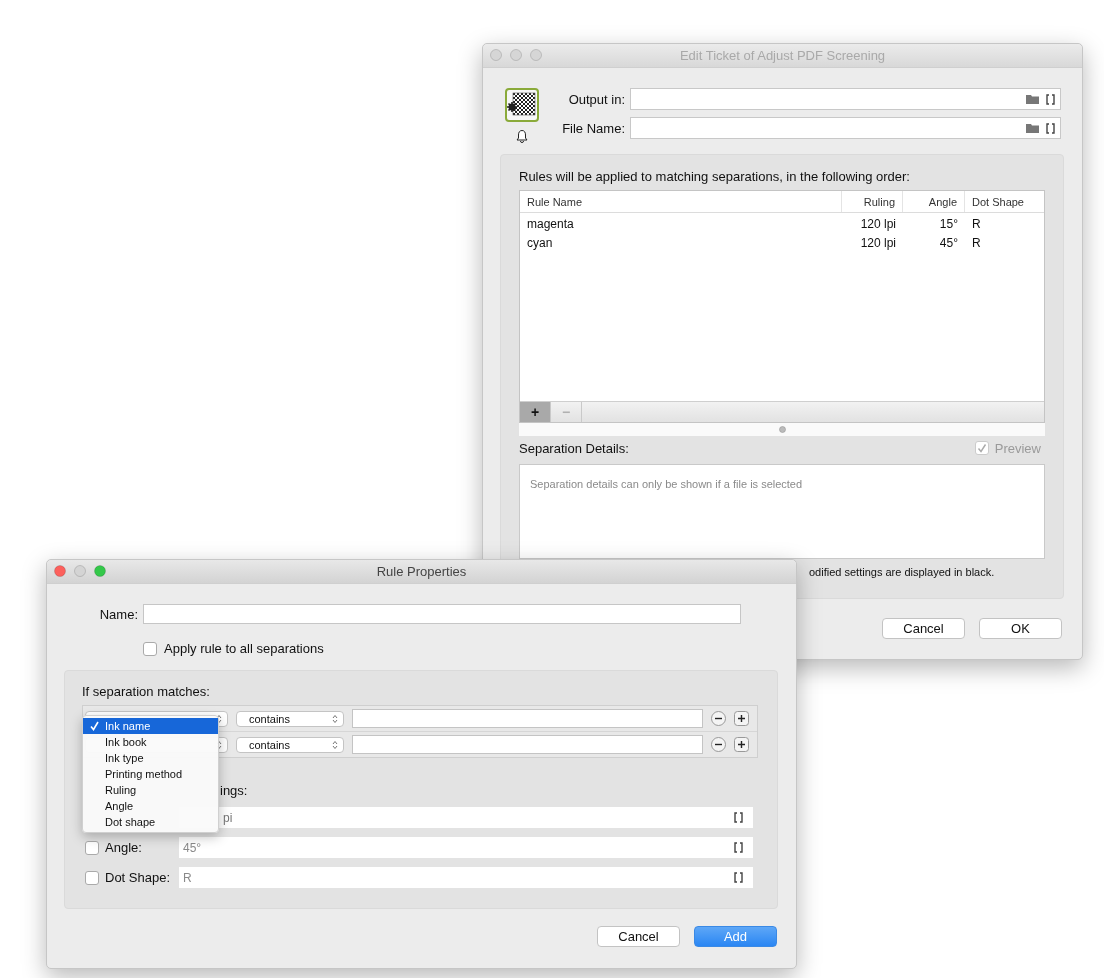 The height and width of the screenshot is (978, 1104). What do you see at coordinates (146, 691) in the screenshot?
I see `section-heading: If separation matches:` at bounding box center [146, 691].